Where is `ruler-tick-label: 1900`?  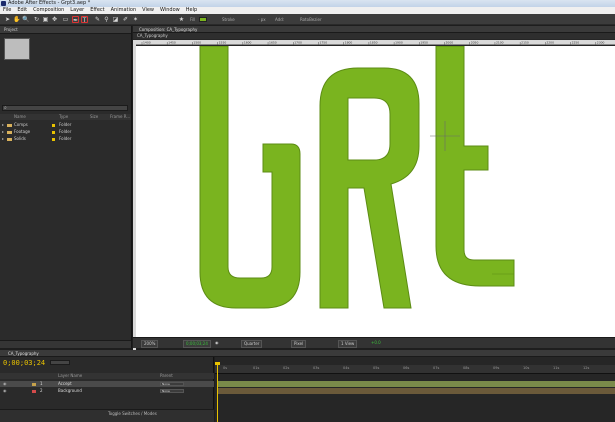
ruler-tick-label: 1900 is located at coordinates (399, 43).